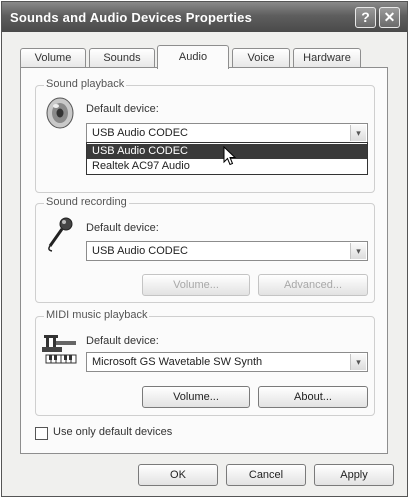 The width and height of the screenshot is (409, 498). What do you see at coordinates (131, 17) in the screenshot?
I see `window-title: Sounds and Audio Devices Properties` at bounding box center [131, 17].